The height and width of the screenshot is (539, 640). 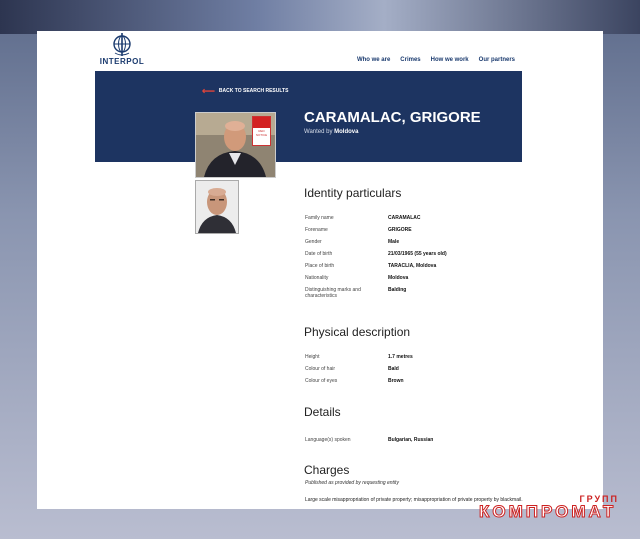 What do you see at coordinates (320, 17) in the screenshot?
I see `background-blur` at bounding box center [320, 17].